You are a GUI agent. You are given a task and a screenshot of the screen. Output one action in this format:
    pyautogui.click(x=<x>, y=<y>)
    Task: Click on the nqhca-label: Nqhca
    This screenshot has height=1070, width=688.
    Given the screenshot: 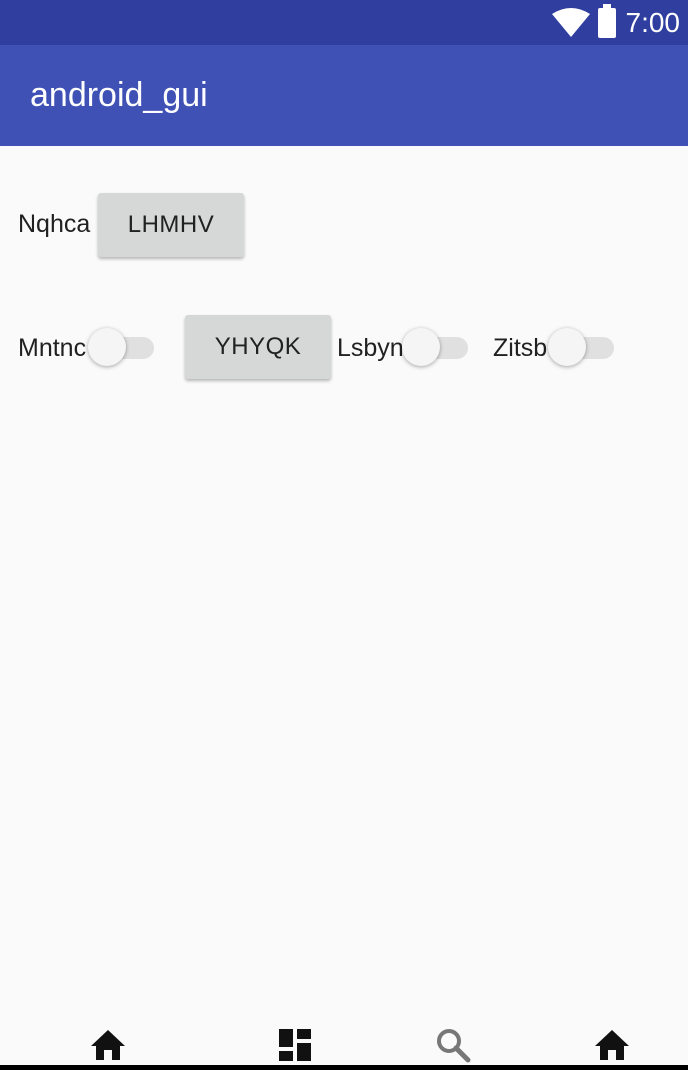 What is the action you would take?
    pyautogui.click(x=54, y=224)
    